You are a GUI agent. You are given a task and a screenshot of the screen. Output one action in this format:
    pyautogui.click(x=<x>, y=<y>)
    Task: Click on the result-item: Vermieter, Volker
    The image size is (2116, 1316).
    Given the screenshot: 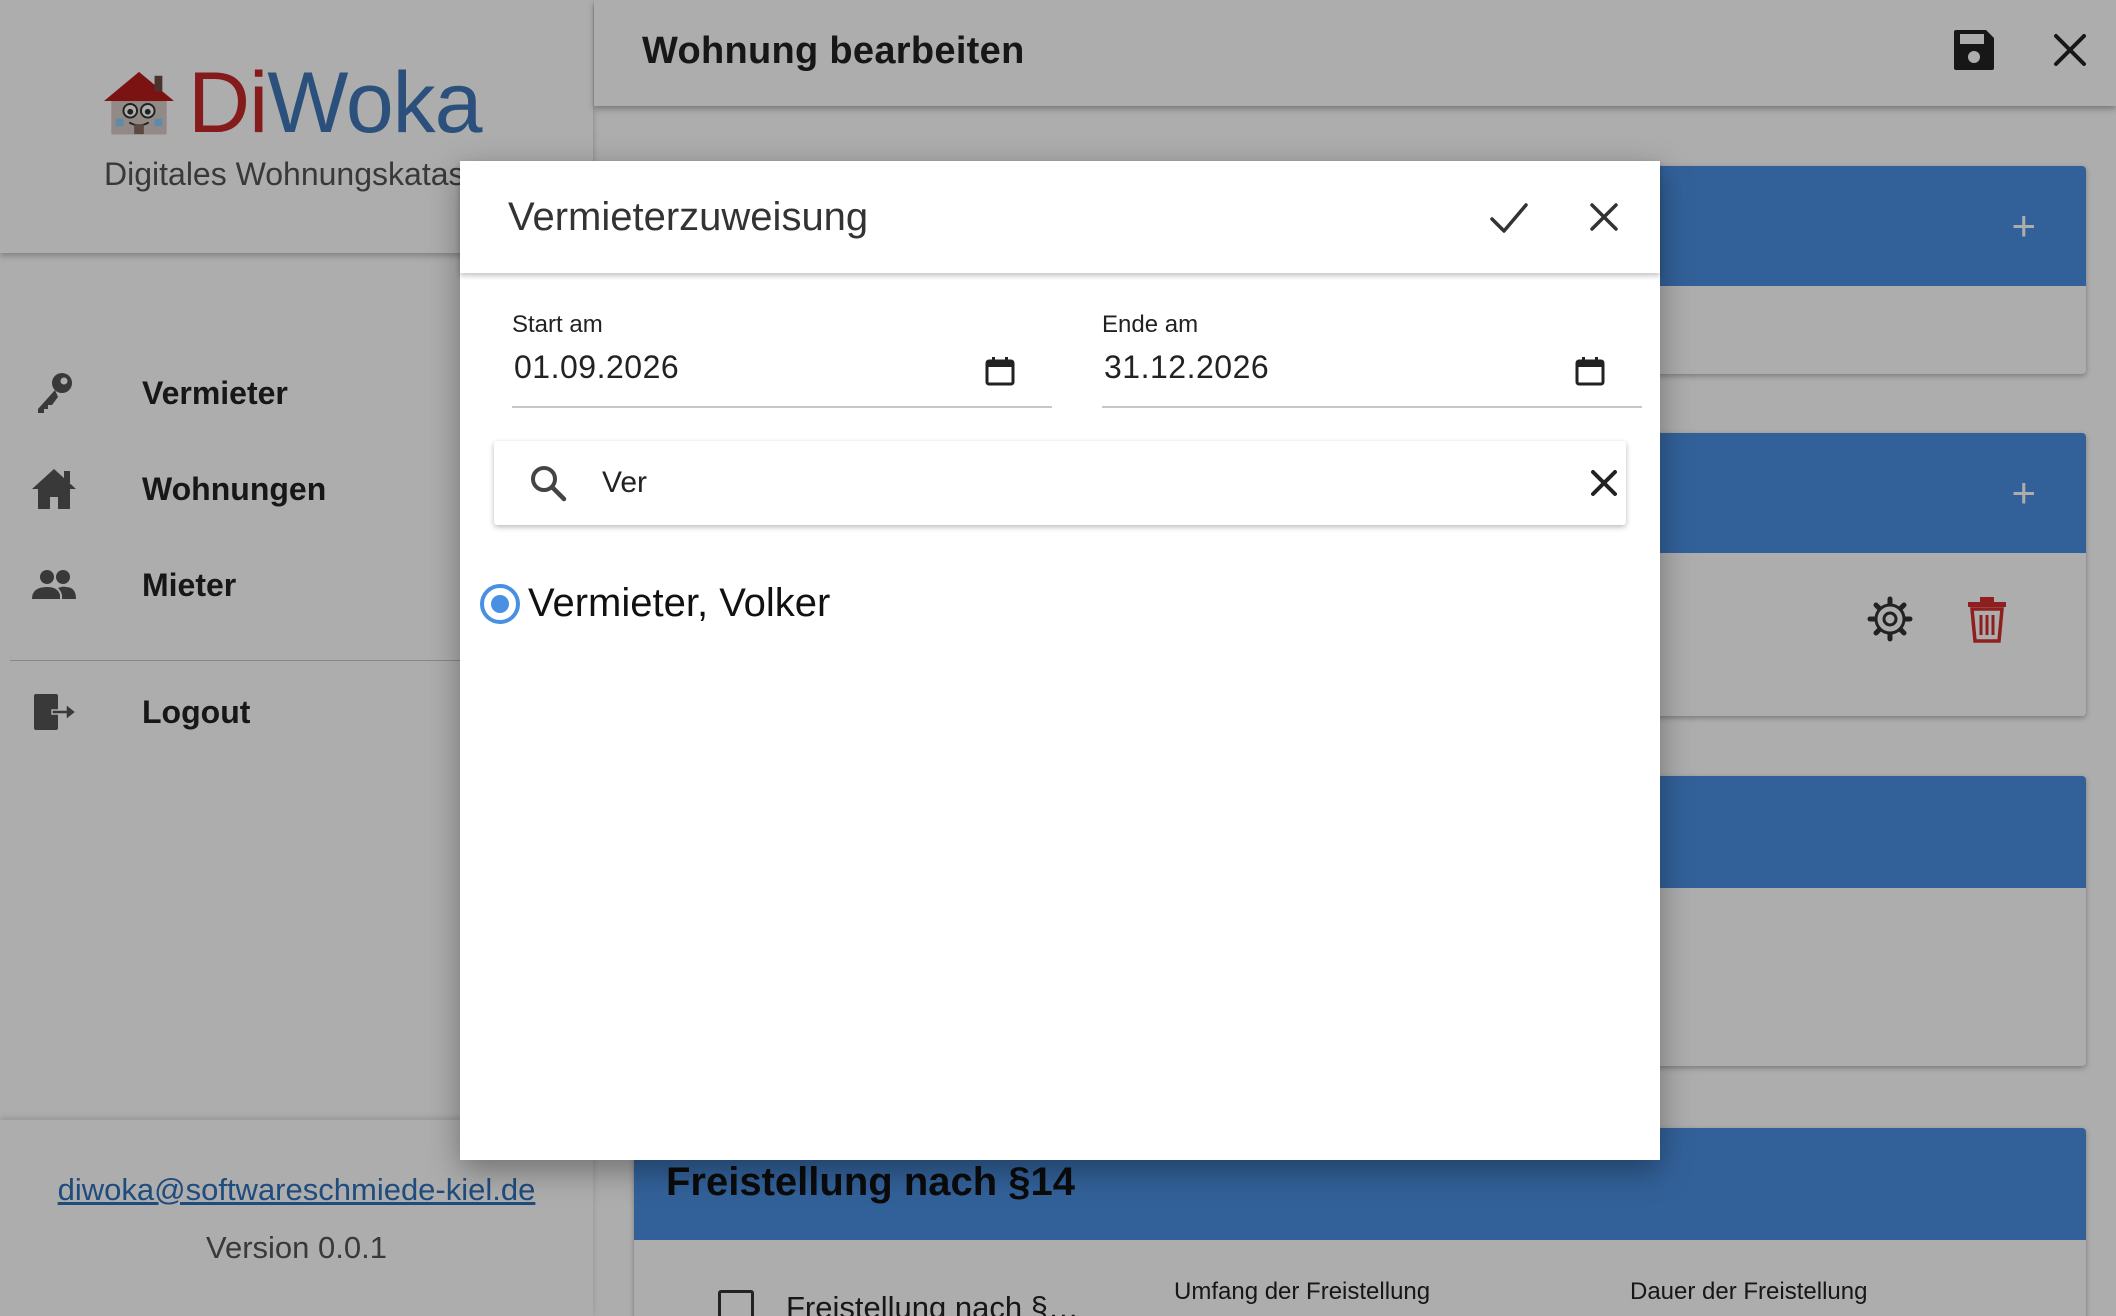 What is the action you would take?
    pyautogui.click(x=655, y=603)
    